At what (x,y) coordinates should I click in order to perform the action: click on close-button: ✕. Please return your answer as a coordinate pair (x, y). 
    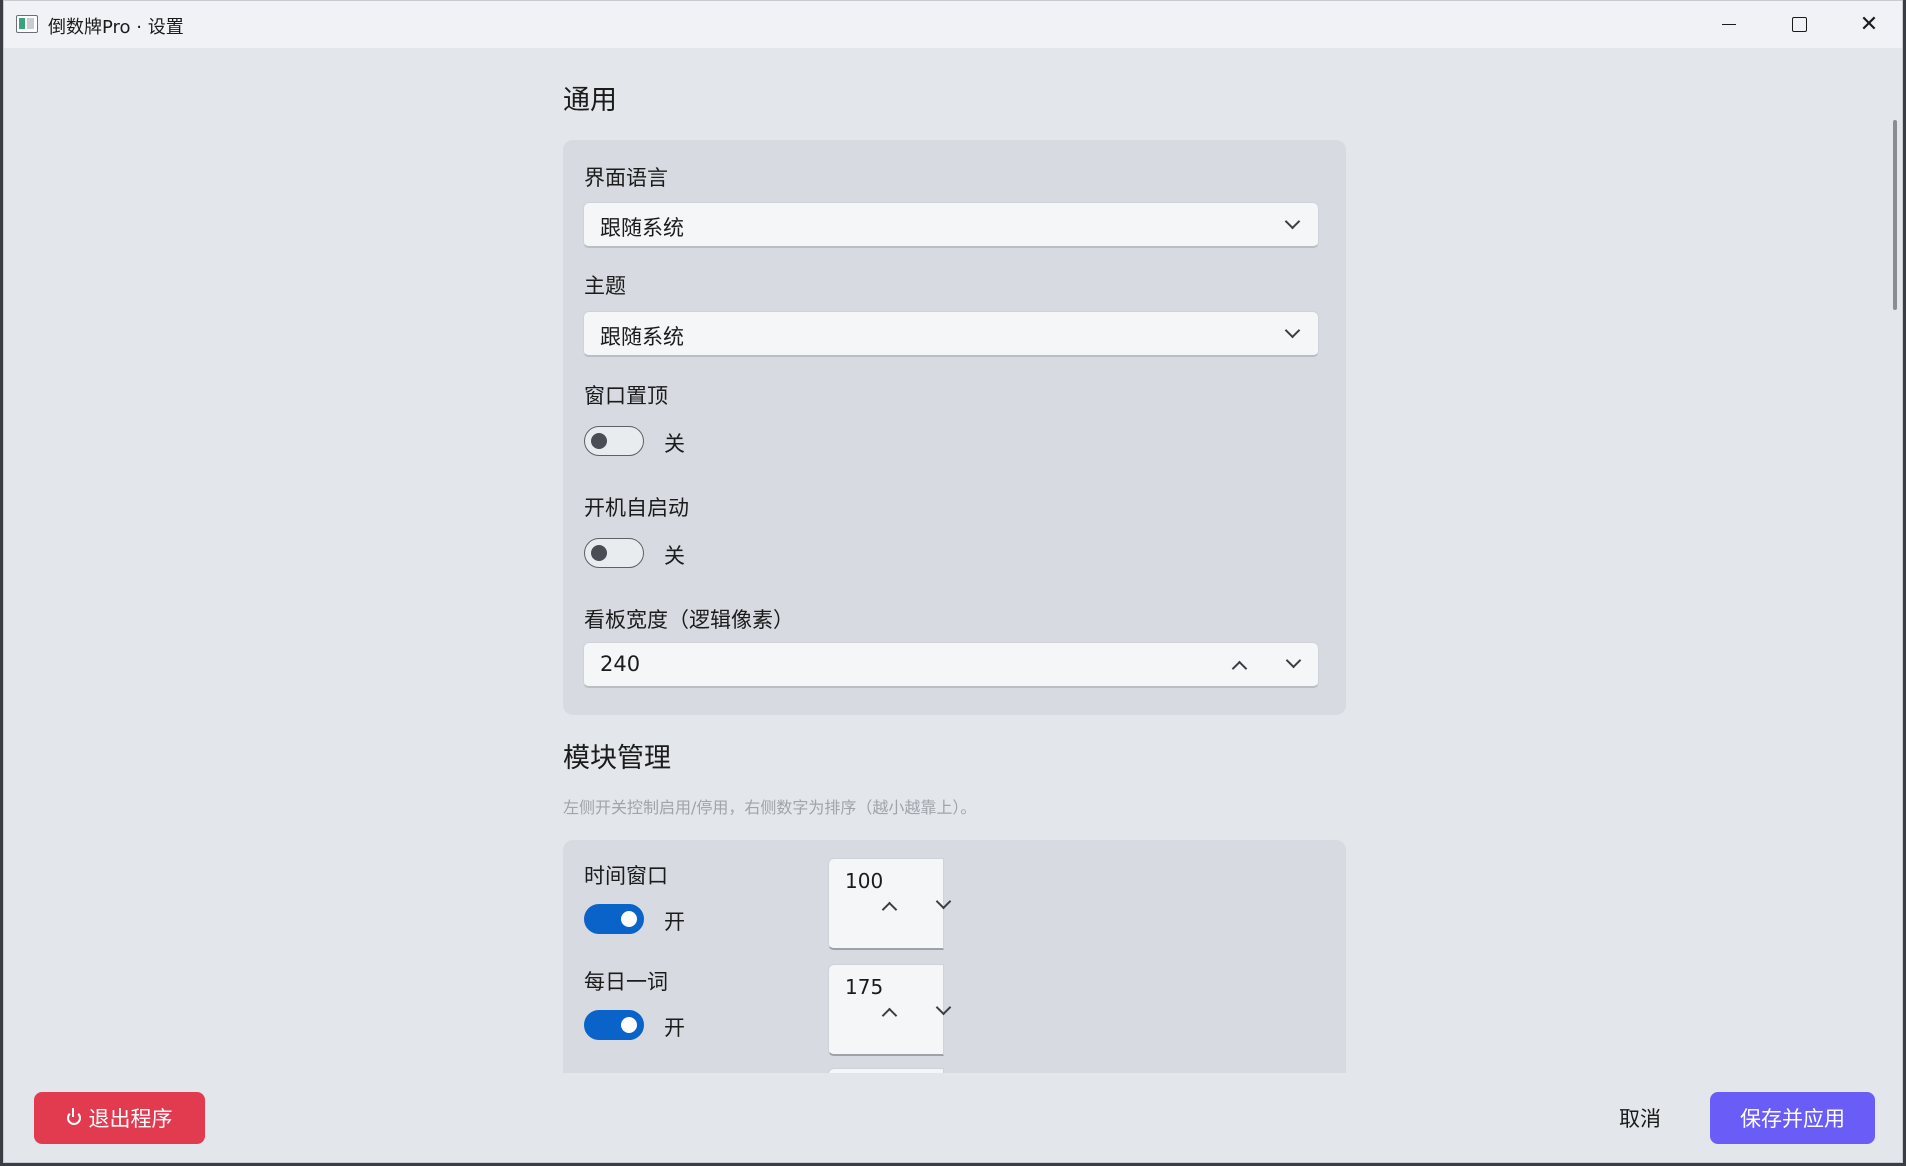
    Looking at the image, I should click on (1868, 24).